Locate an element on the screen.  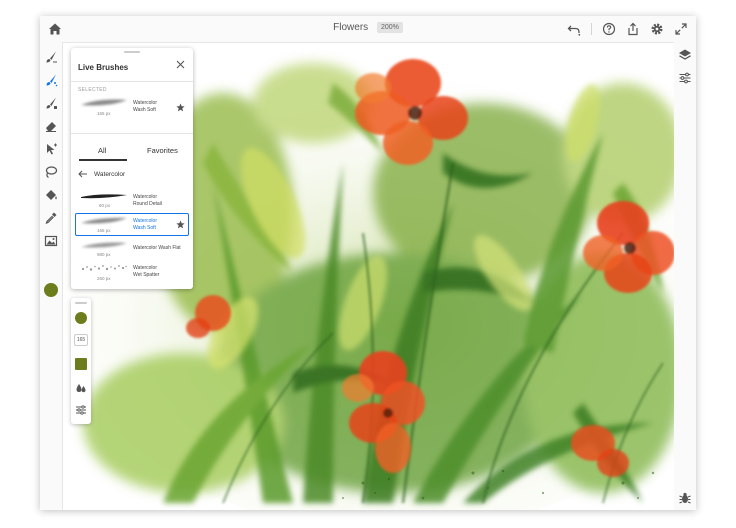
bug-icon is located at coordinates (685, 498).